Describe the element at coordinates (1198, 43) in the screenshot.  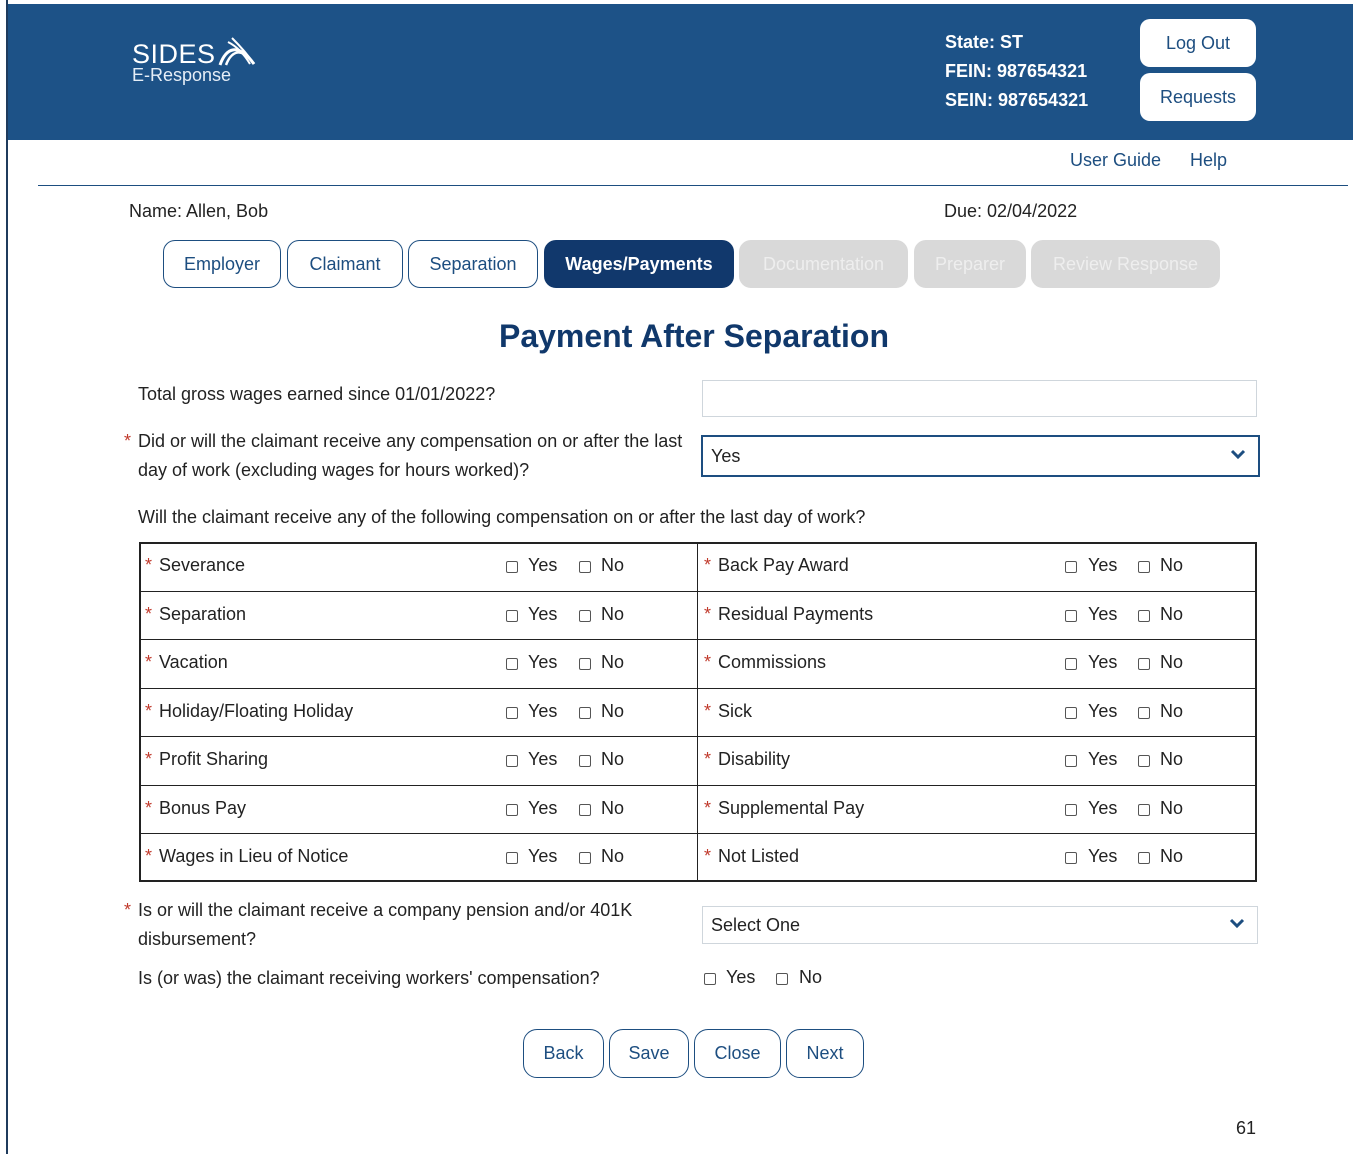
I see `logout-button: Log Out` at that location.